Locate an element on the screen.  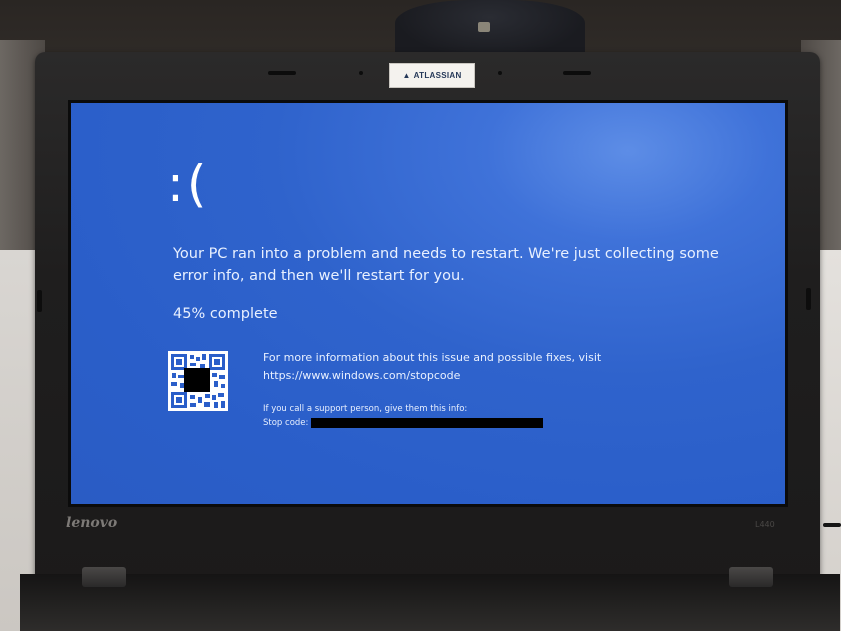
sad-face-emoticon: :( is located at coordinates (188, 184).